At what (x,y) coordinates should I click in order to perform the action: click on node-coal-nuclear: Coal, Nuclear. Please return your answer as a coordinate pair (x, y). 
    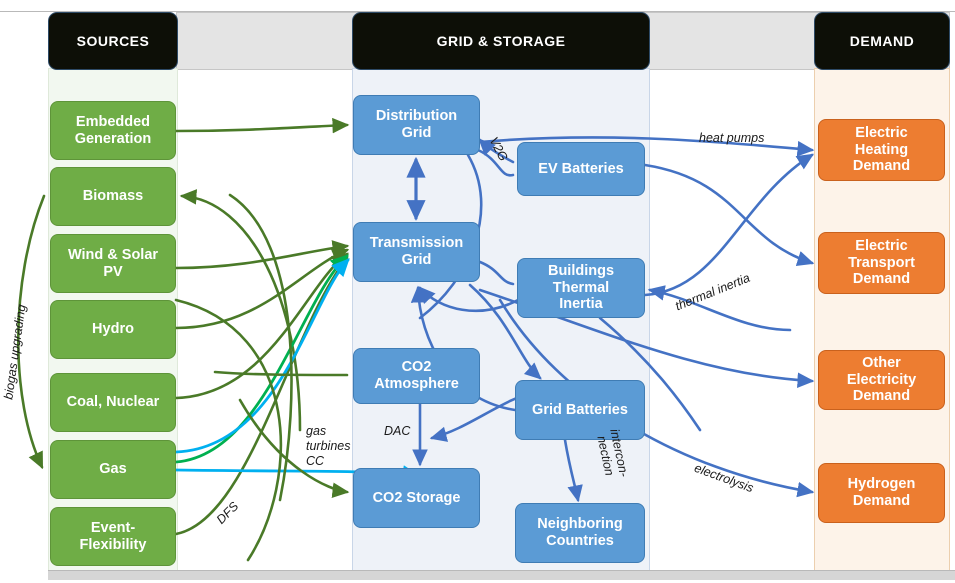
    Looking at the image, I should click on (113, 402).